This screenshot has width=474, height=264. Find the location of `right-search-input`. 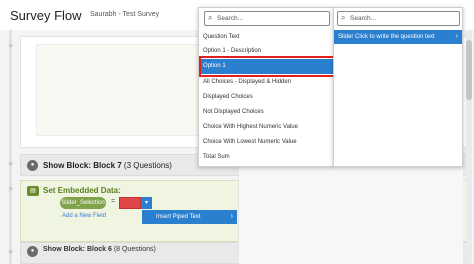

right-search-input is located at coordinates (400, 18).